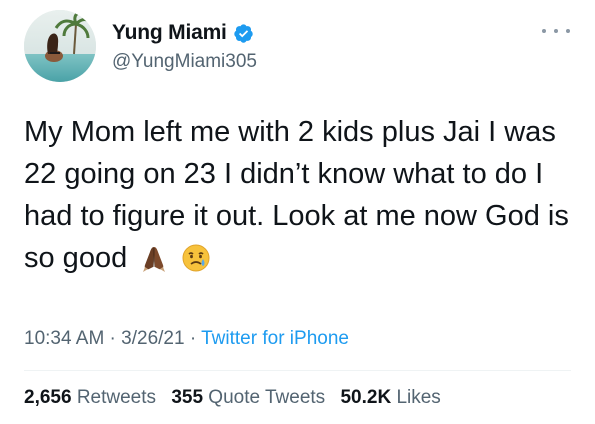 This screenshot has height=424, width=595. What do you see at coordinates (184, 62) in the screenshot?
I see `user-handle: @YungMiami305` at bounding box center [184, 62].